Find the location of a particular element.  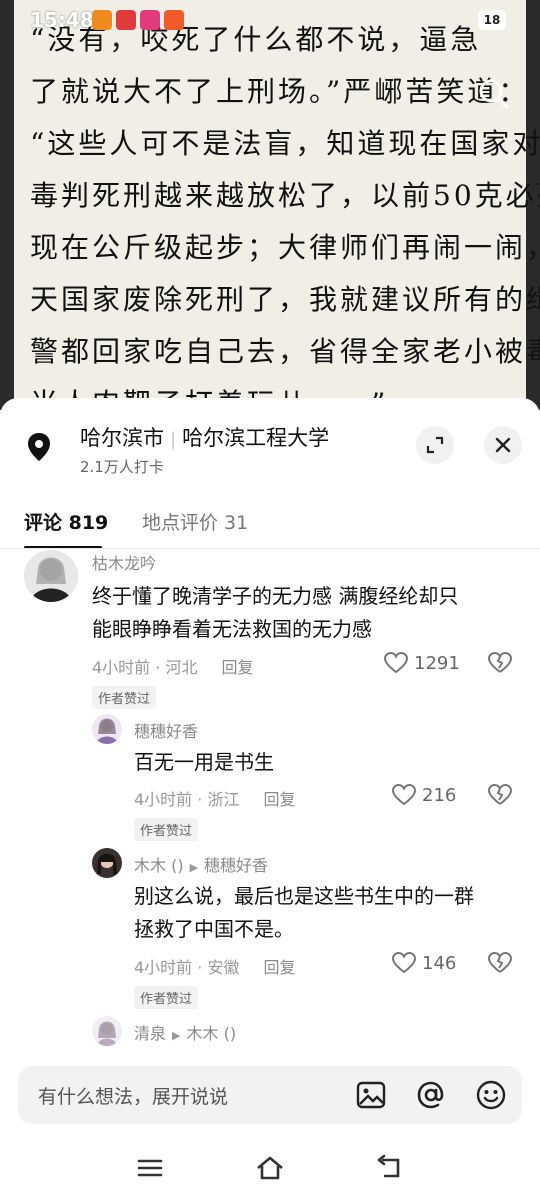

close-icon is located at coordinates (503, 445).